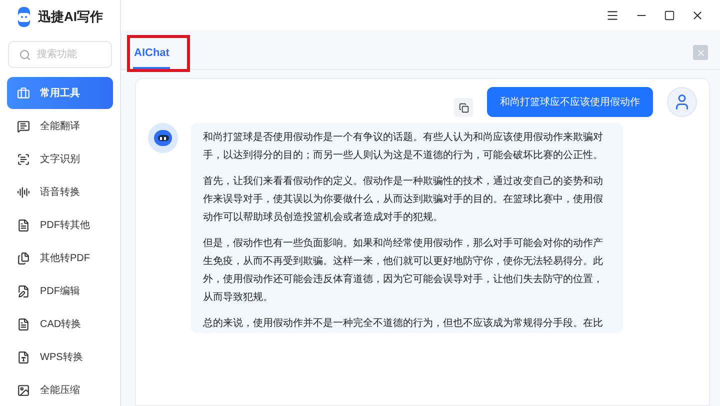  I want to click on menu-icon, so click(612, 15).